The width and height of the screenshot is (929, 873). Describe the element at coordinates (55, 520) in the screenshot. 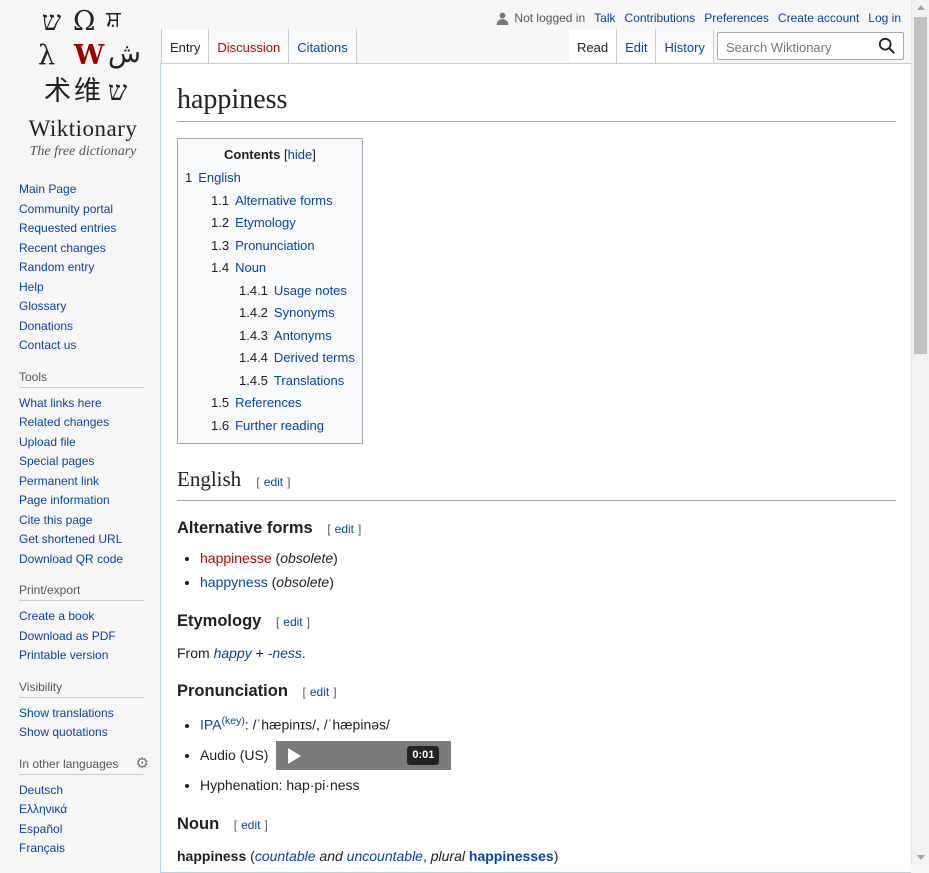

I see `sidebar-item-cite-this-page: Cite this page` at that location.